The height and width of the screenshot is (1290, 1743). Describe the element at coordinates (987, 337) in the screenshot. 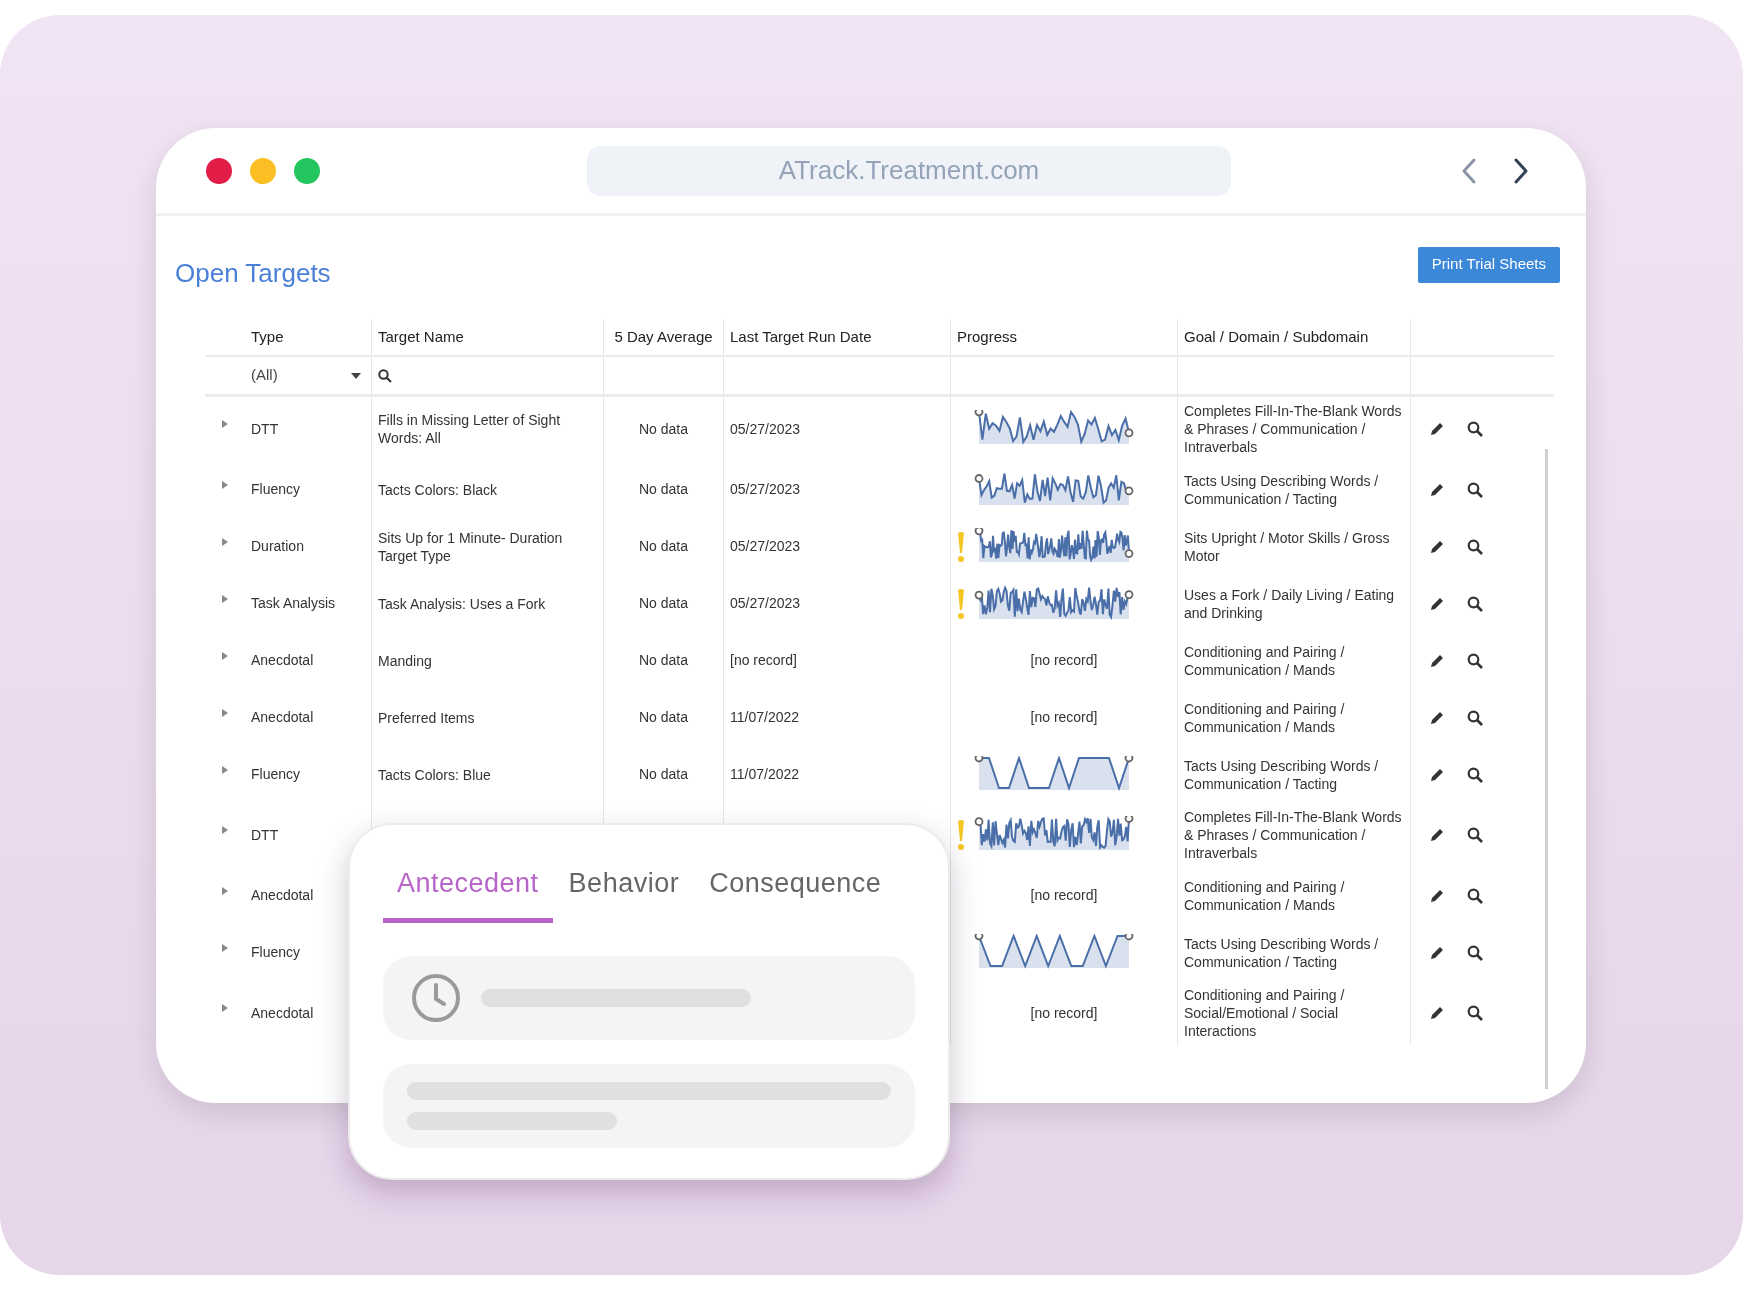

I see `column-header: Progress` at that location.